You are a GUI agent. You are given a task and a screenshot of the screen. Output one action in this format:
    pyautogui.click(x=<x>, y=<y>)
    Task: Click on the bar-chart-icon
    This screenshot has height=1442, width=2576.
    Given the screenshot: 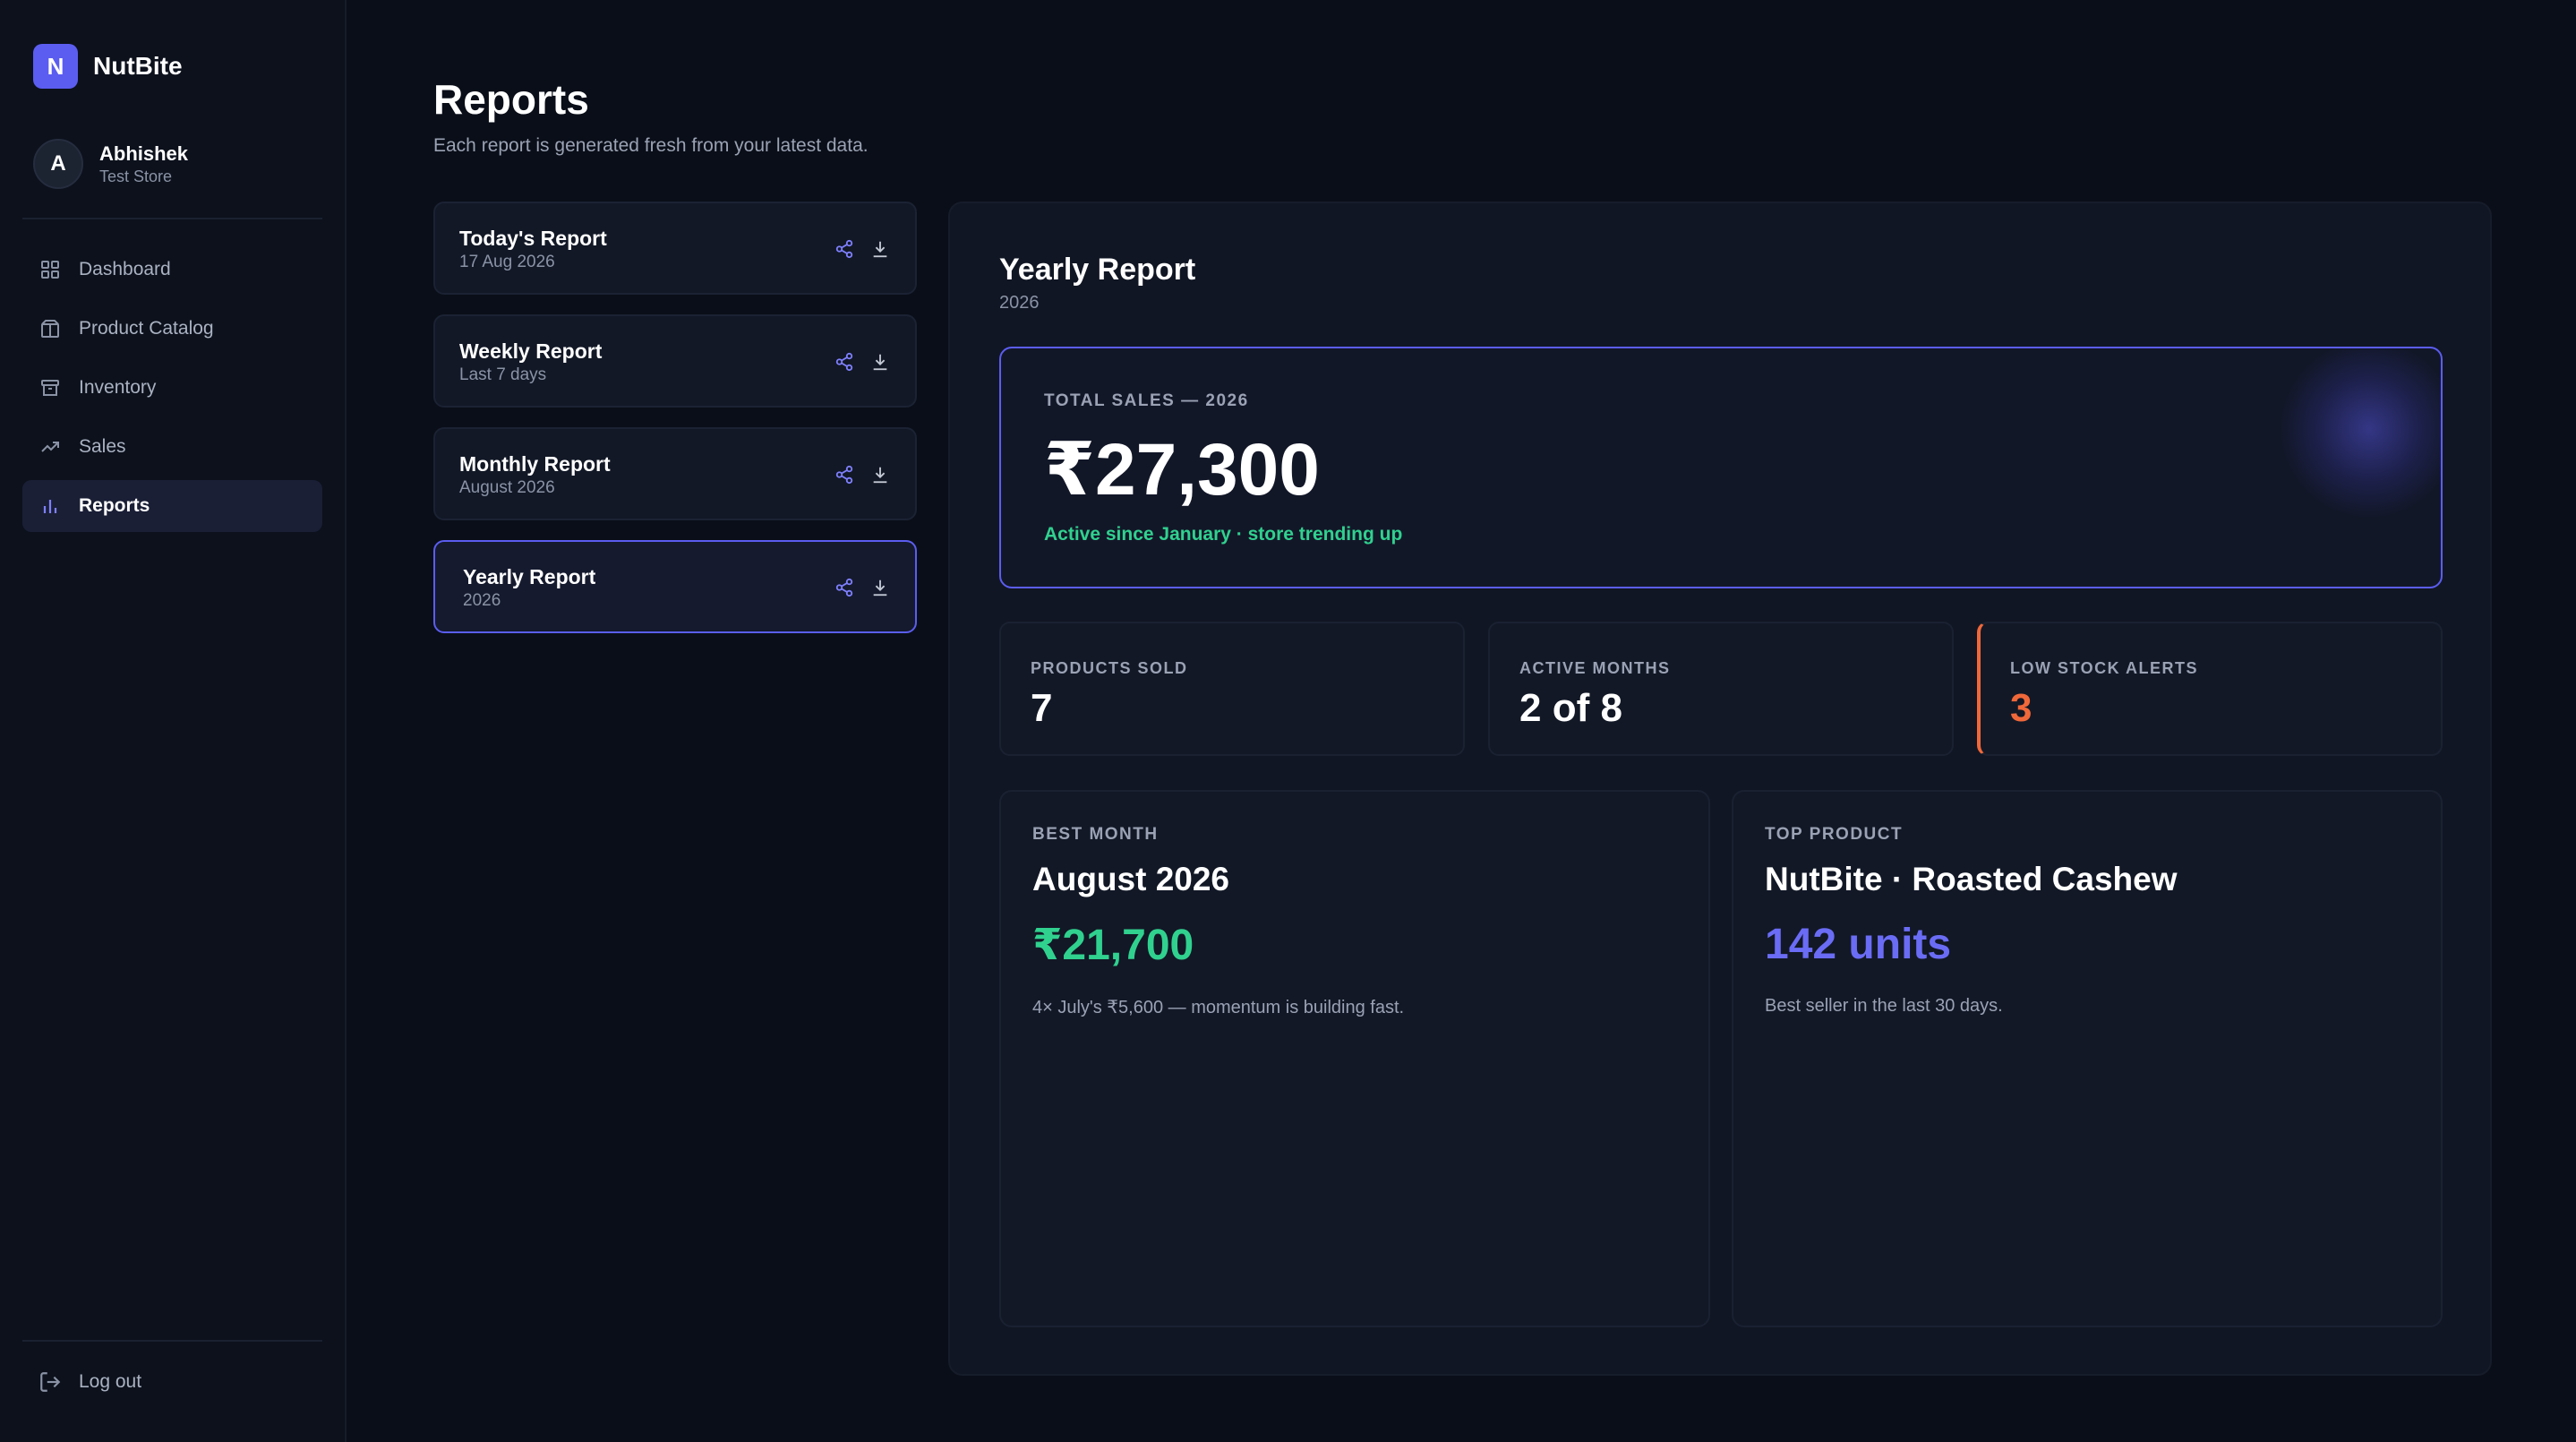 What is the action you would take?
    pyautogui.click(x=50, y=506)
    